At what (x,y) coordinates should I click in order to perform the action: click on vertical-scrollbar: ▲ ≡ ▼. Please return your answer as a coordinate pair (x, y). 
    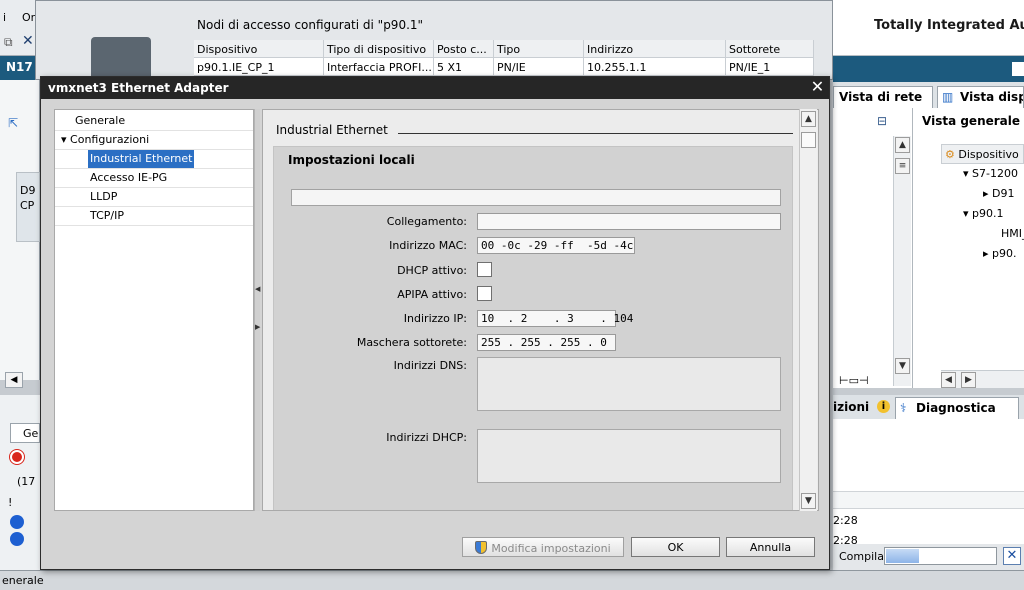
    Looking at the image, I should click on (902, 261).